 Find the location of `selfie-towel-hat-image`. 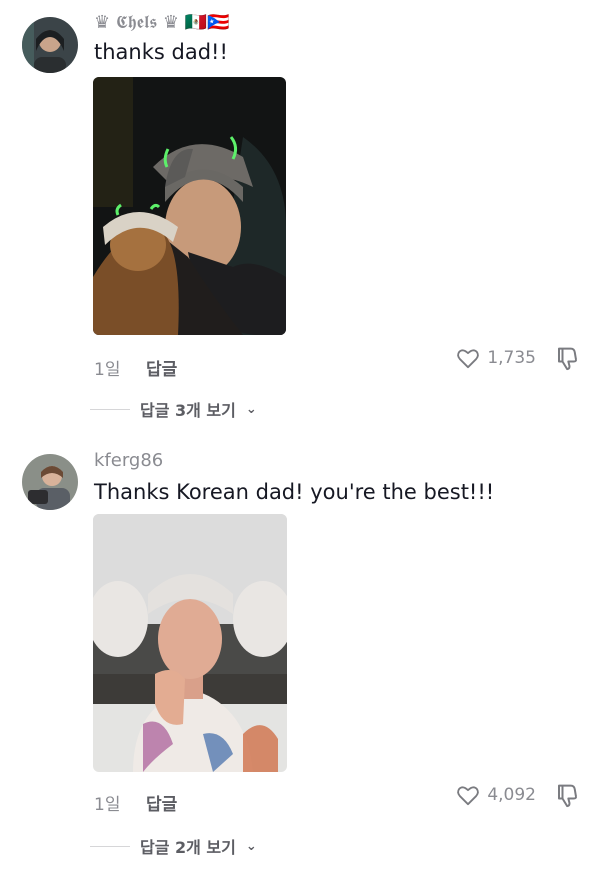

selfie-towel-hat-image is located at coordinates (190, 643).